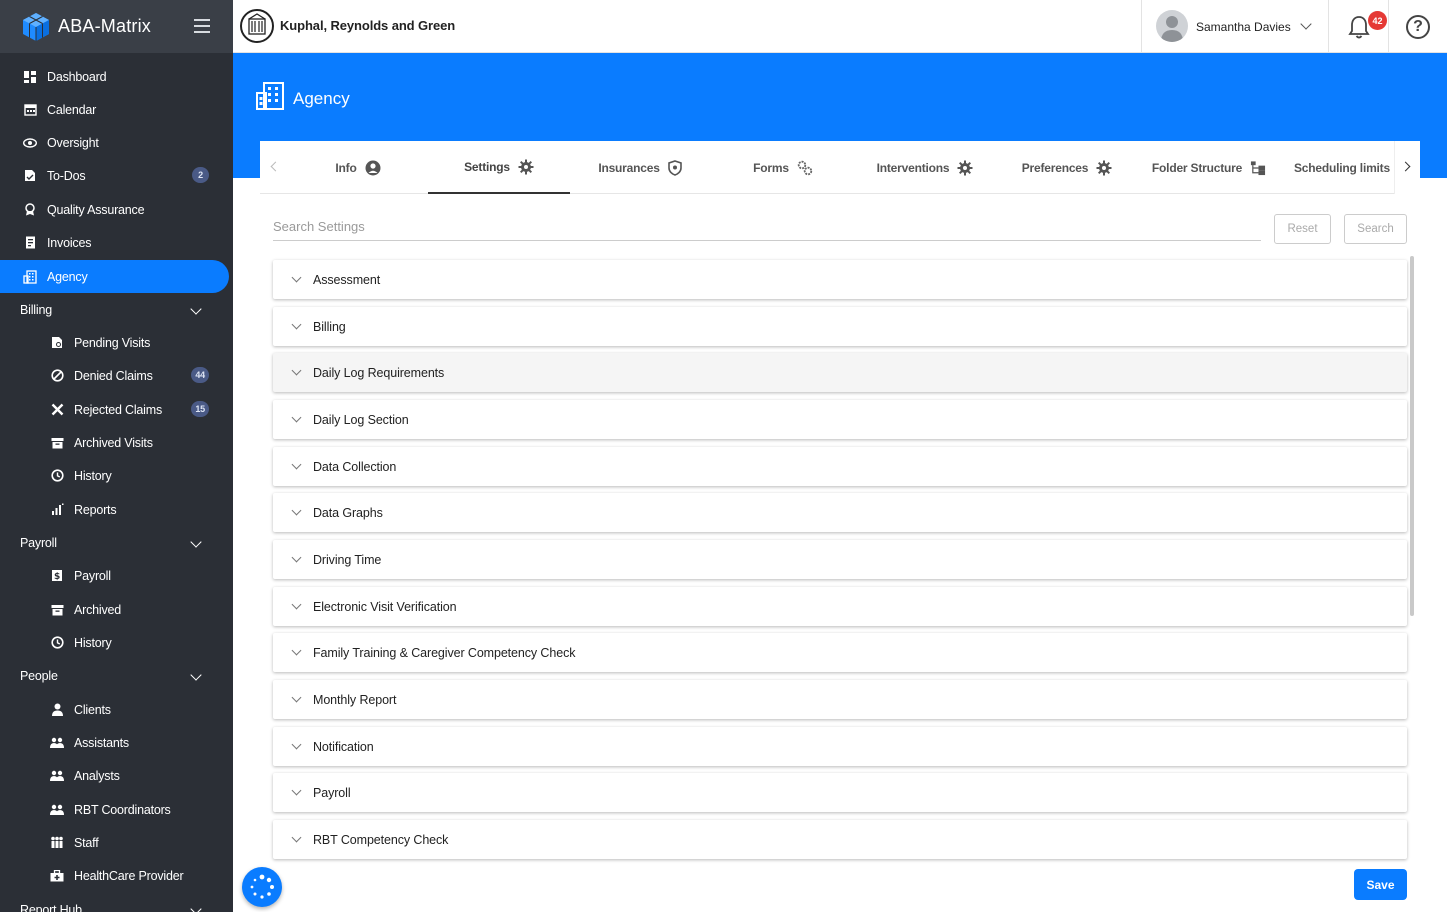 This screenshot has width=1447, height=912. What do you see at coordinates (348, 512) in the screenshot?
I see `panel-title: Data Graphs` at bounding box center [348, 512].